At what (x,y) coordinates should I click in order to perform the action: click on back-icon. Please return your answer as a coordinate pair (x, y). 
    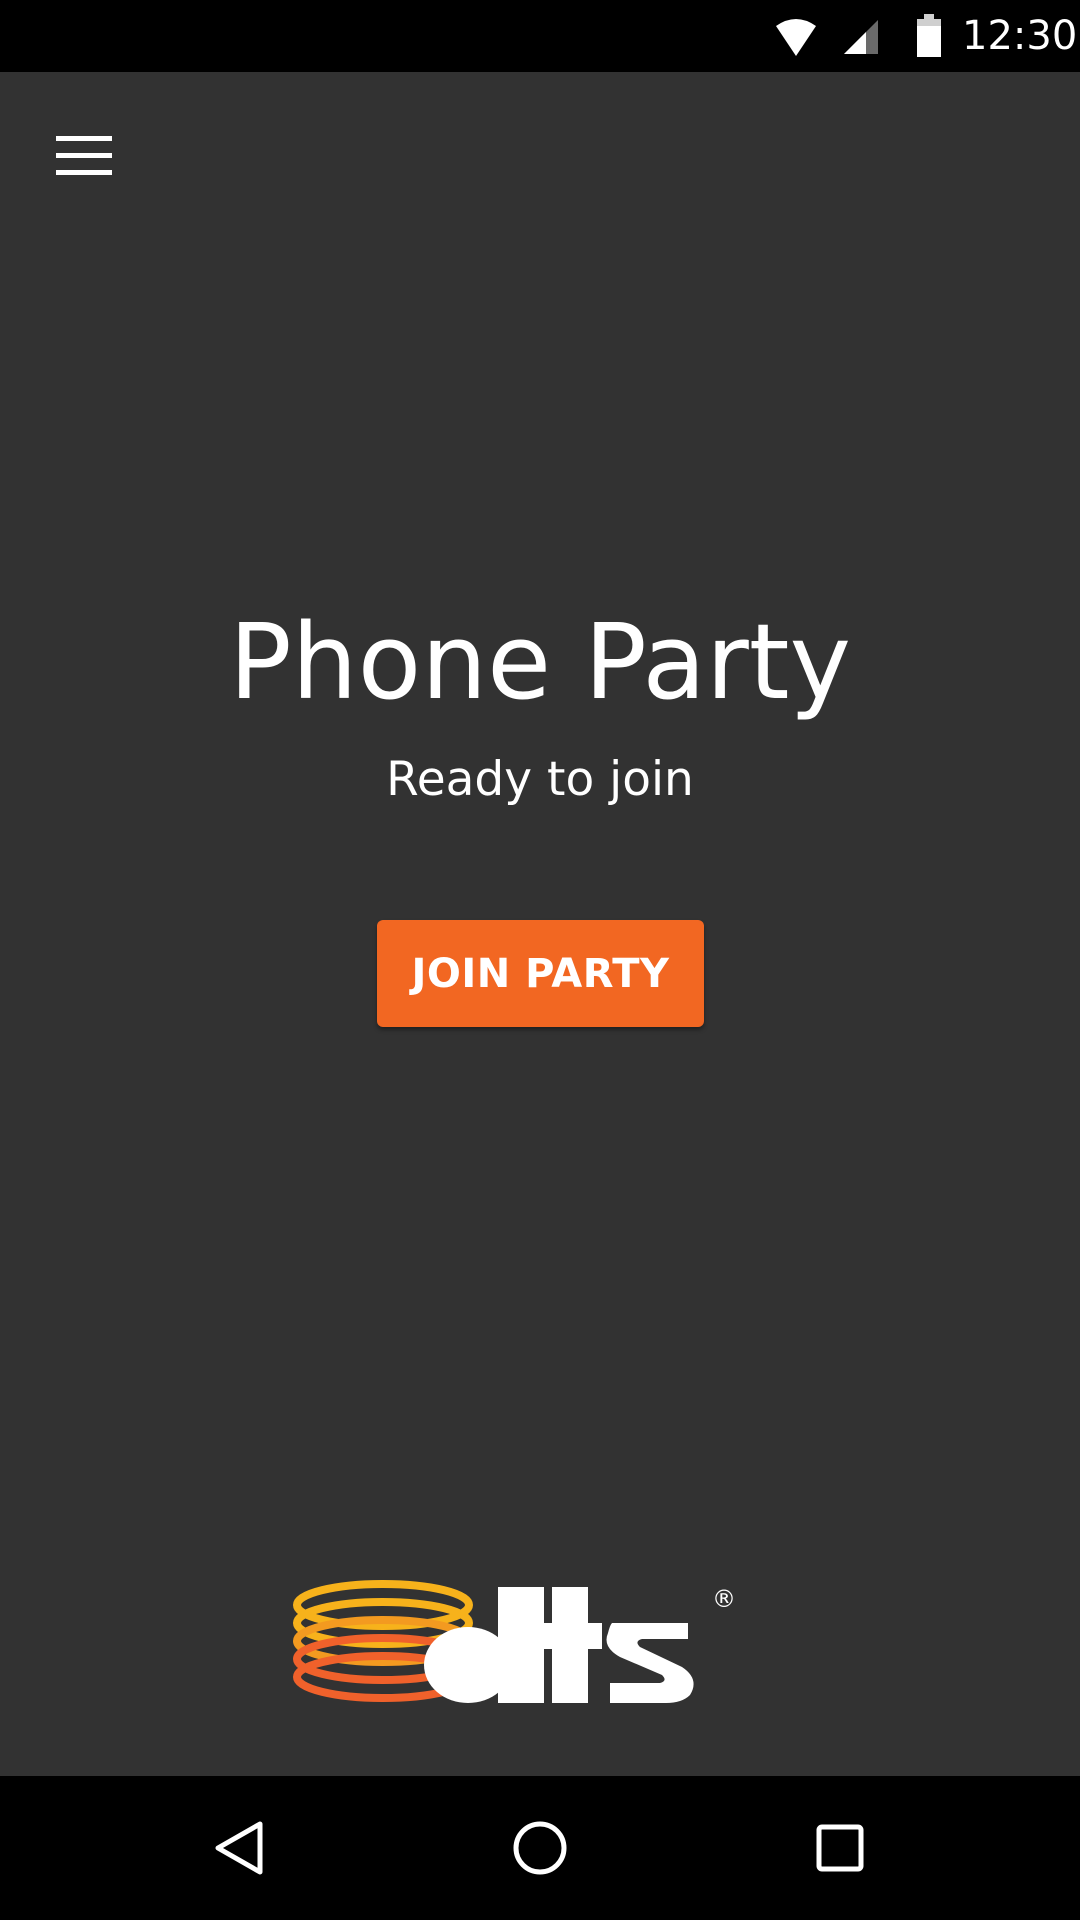
    Looking at the image, I should click on (239, 1848).